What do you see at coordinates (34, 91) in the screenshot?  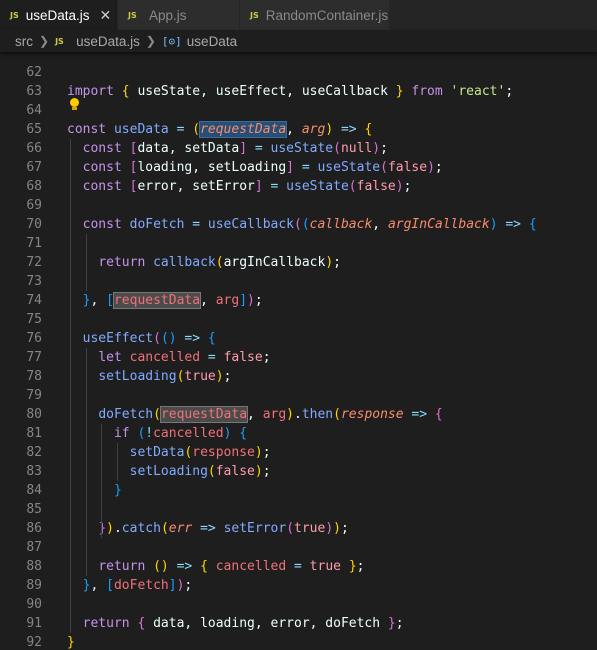 I see `line-number: 63` at bounding box center [34, 91].